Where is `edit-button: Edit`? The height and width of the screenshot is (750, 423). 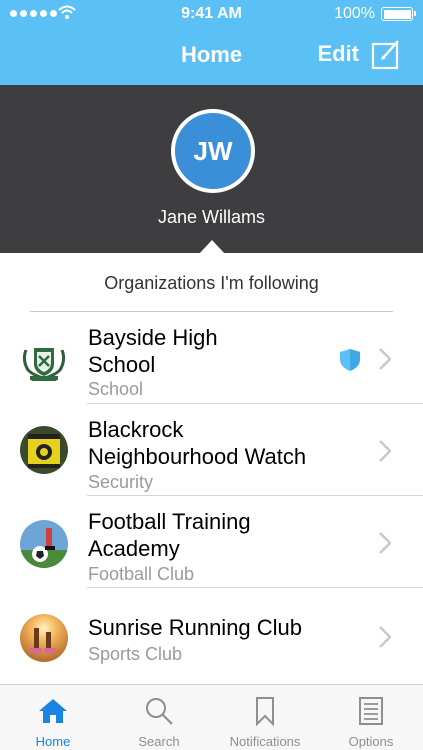
edit-button: Edit is located at coordinates (359, 54).